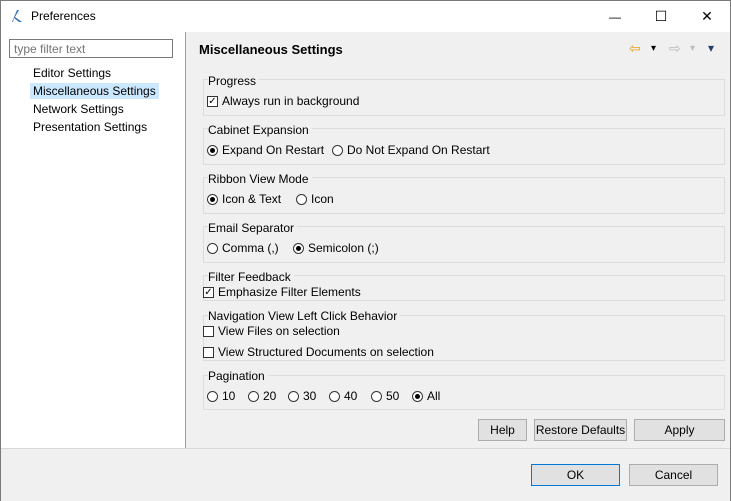 The width and height of the screenshot is (731, 501). Describe the element at coordinates (251, 277) in the screenshot. I see `filter-feedback-label: Filter Feedback` at that location.